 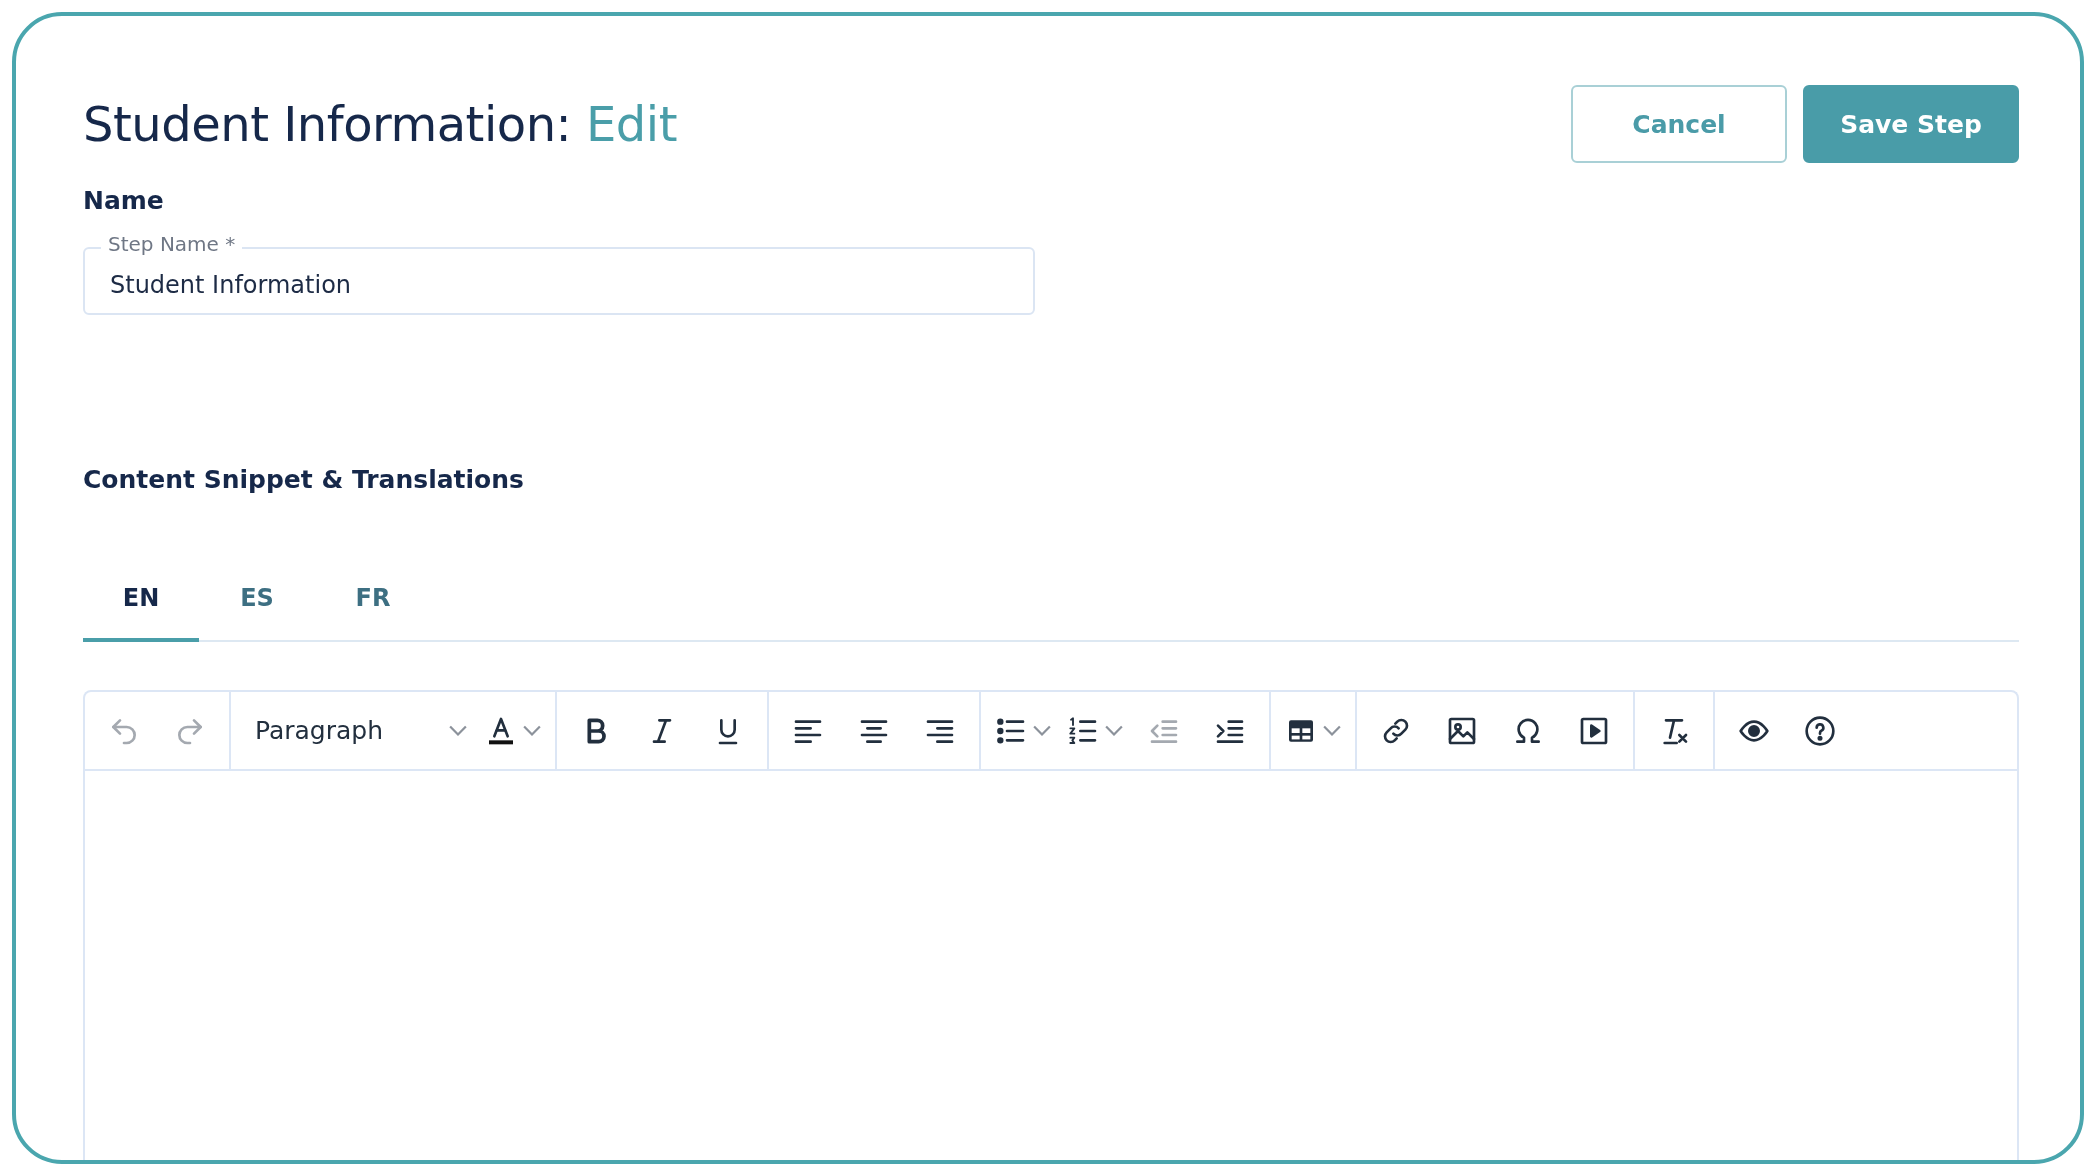 I want to click on cancel-button: Cancel, so click(x=1679, y=124).